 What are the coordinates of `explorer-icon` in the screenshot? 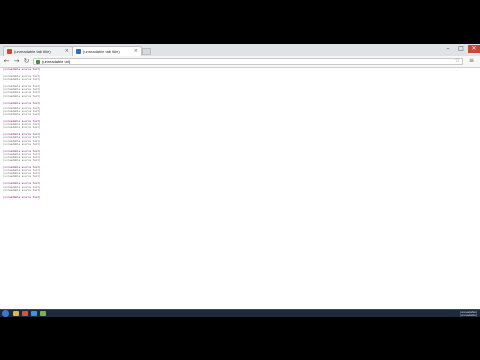 It's located at (16, 313).